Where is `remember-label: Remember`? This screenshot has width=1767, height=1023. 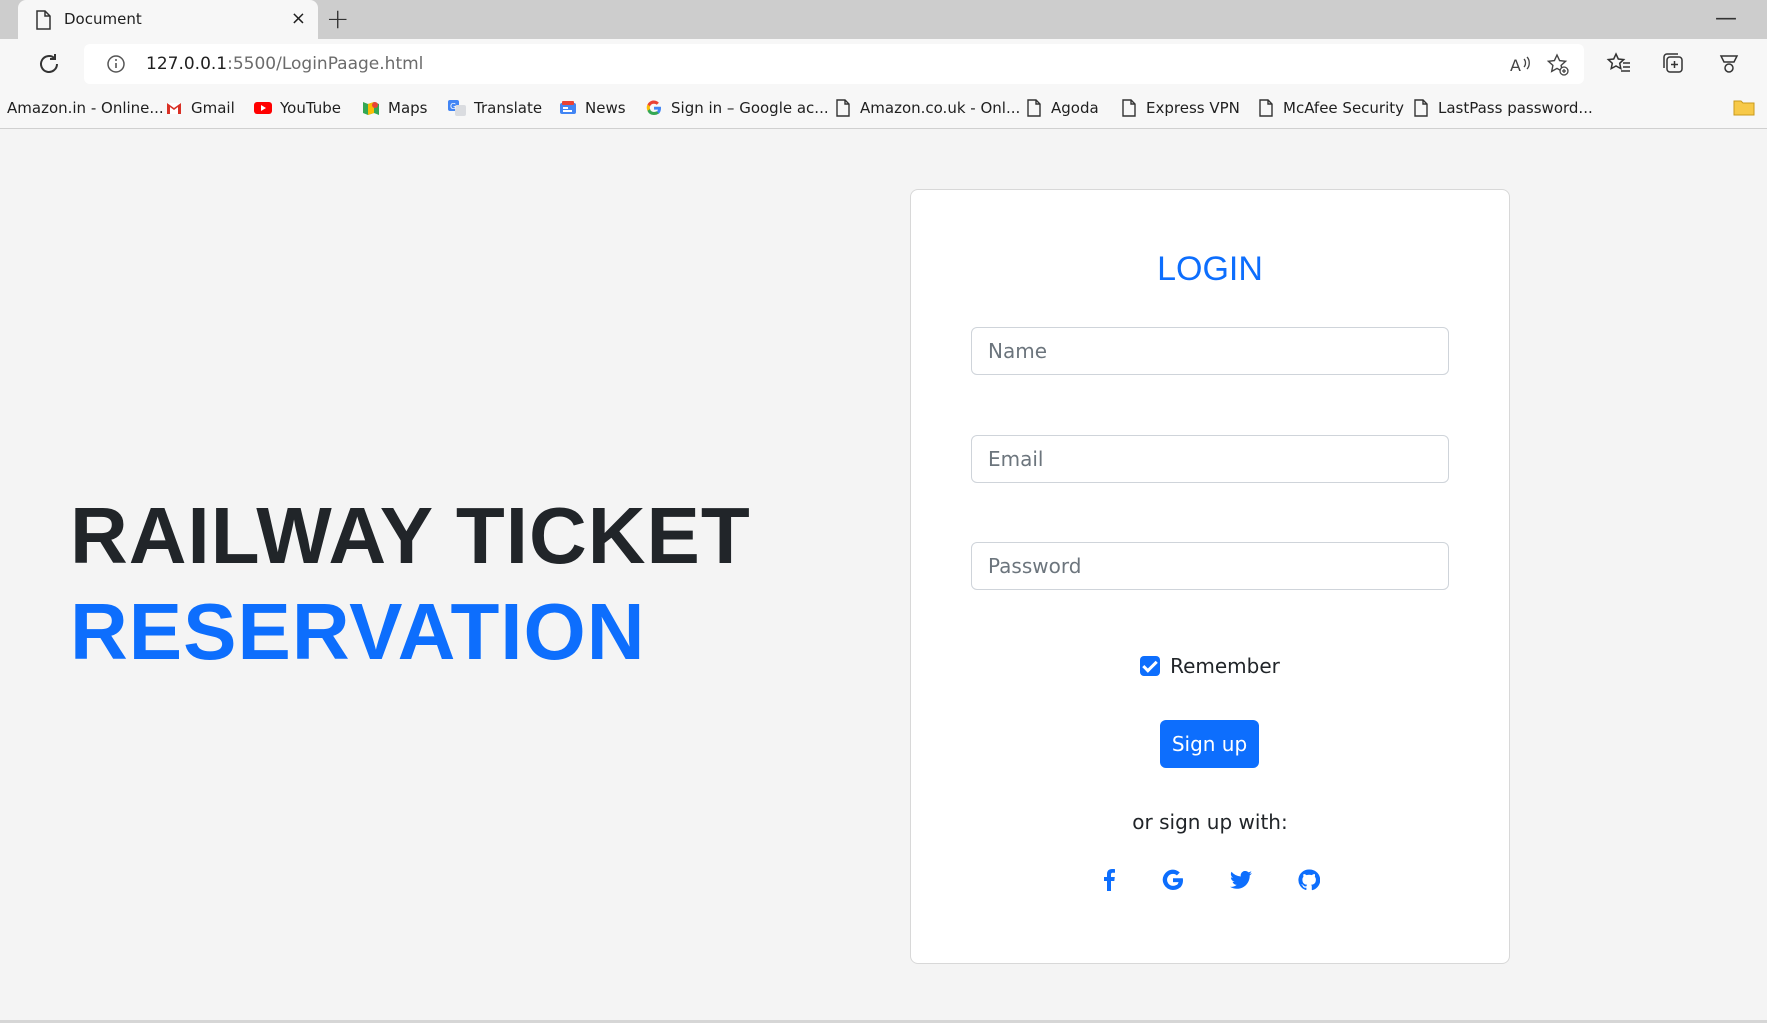
remember-label: Remember is located at coordinates (1225, 666).